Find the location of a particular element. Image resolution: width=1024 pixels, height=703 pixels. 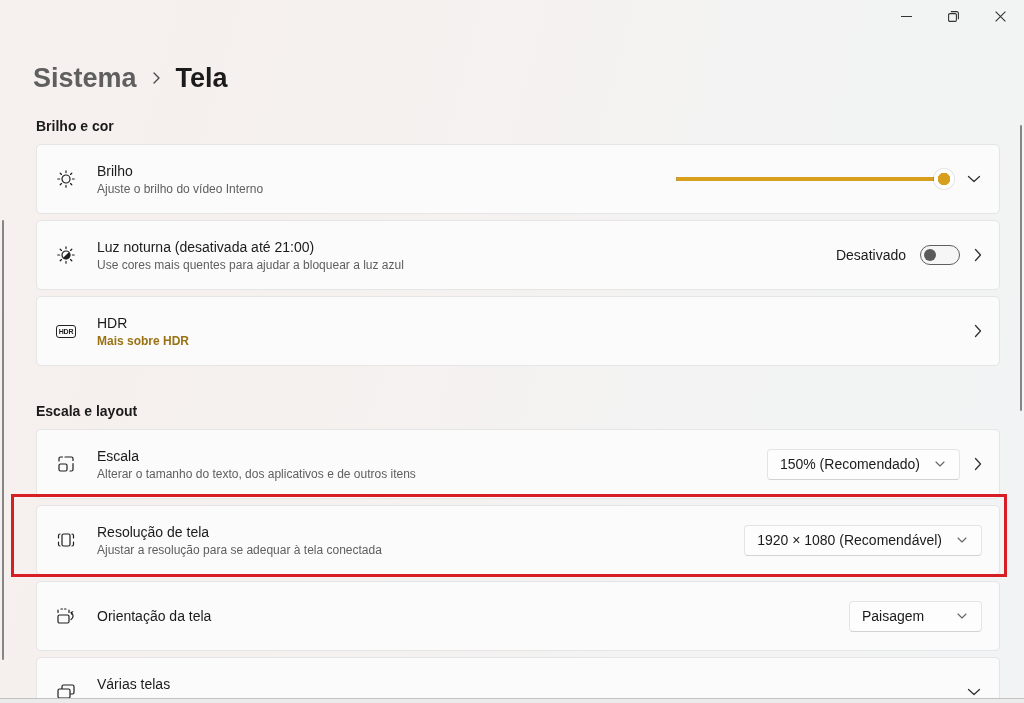

scale-icon is located at coordinates (66, 464).